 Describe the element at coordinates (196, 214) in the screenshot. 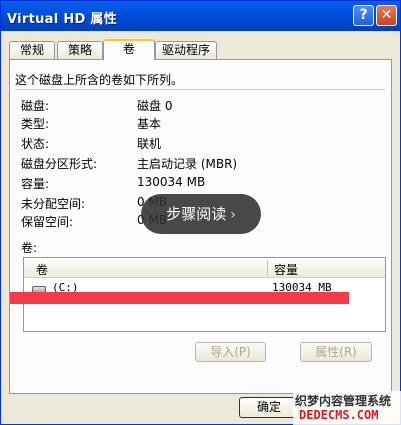

I see `overlay-label: 步骤阅读` at that location.